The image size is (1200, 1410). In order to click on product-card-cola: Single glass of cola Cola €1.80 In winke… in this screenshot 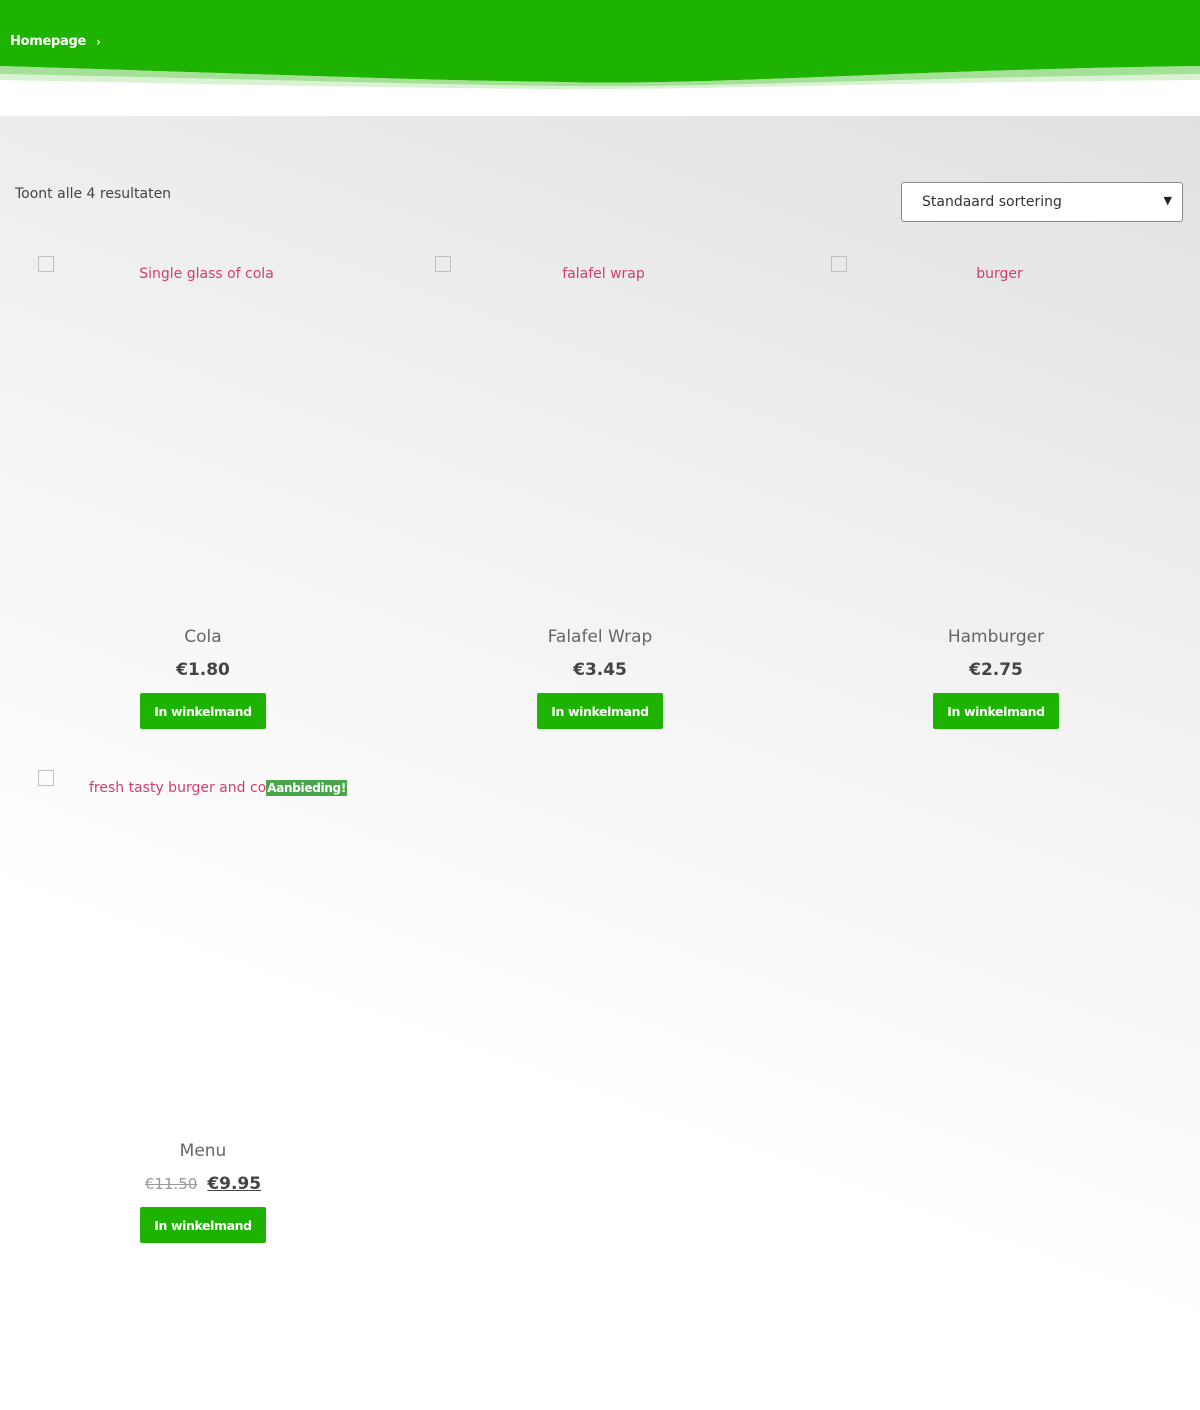, I will do `click(206, 501)`.